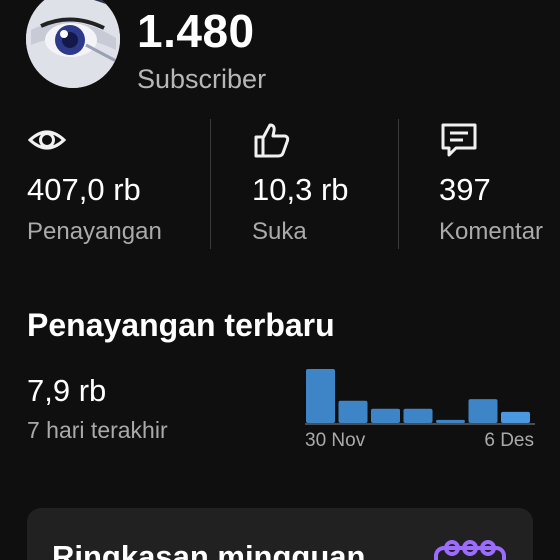 Image resolution: width=560 pixels, height=560 pixels. I want to click on subscriber-label: Subscriber, so click(202, 79).